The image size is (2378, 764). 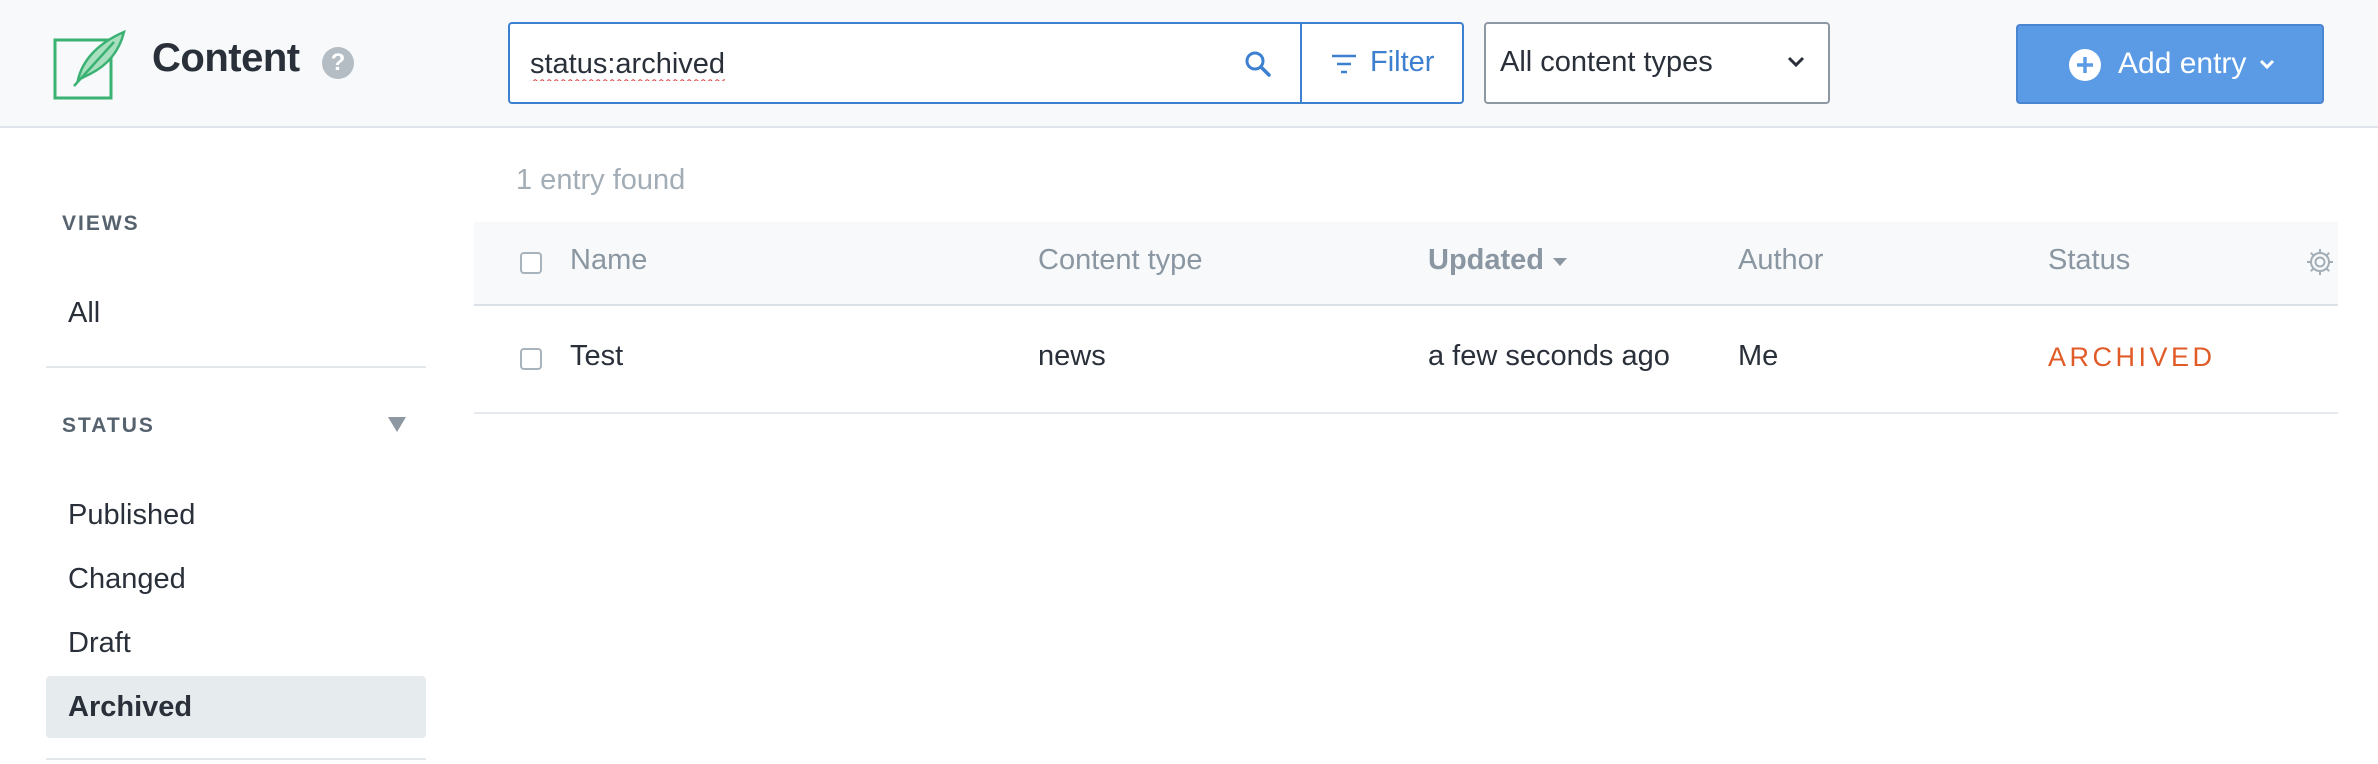 I want to click on table-row: Test news a few seconds ago Me ARCHIVED, so click(x=1406, y=360).